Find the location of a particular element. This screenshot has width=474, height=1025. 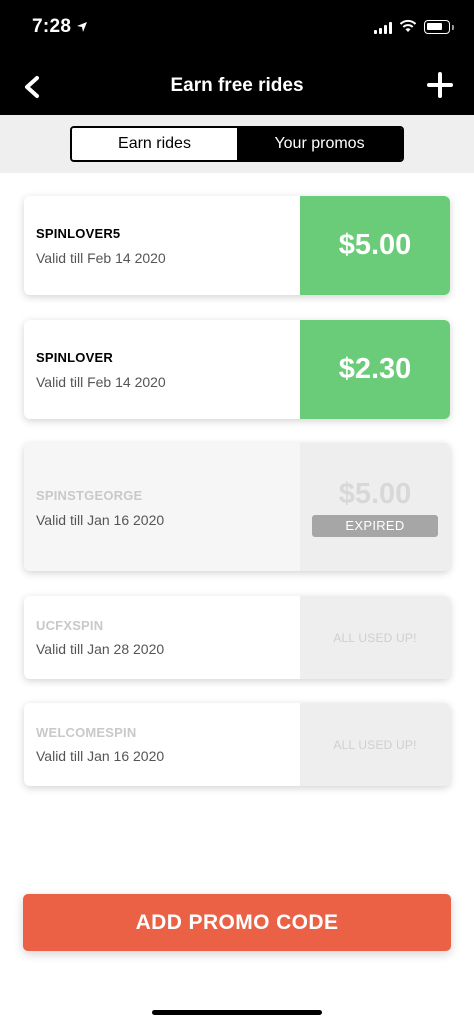

tab-earn-rides: Earn rides is located at coordinates (154, 144).